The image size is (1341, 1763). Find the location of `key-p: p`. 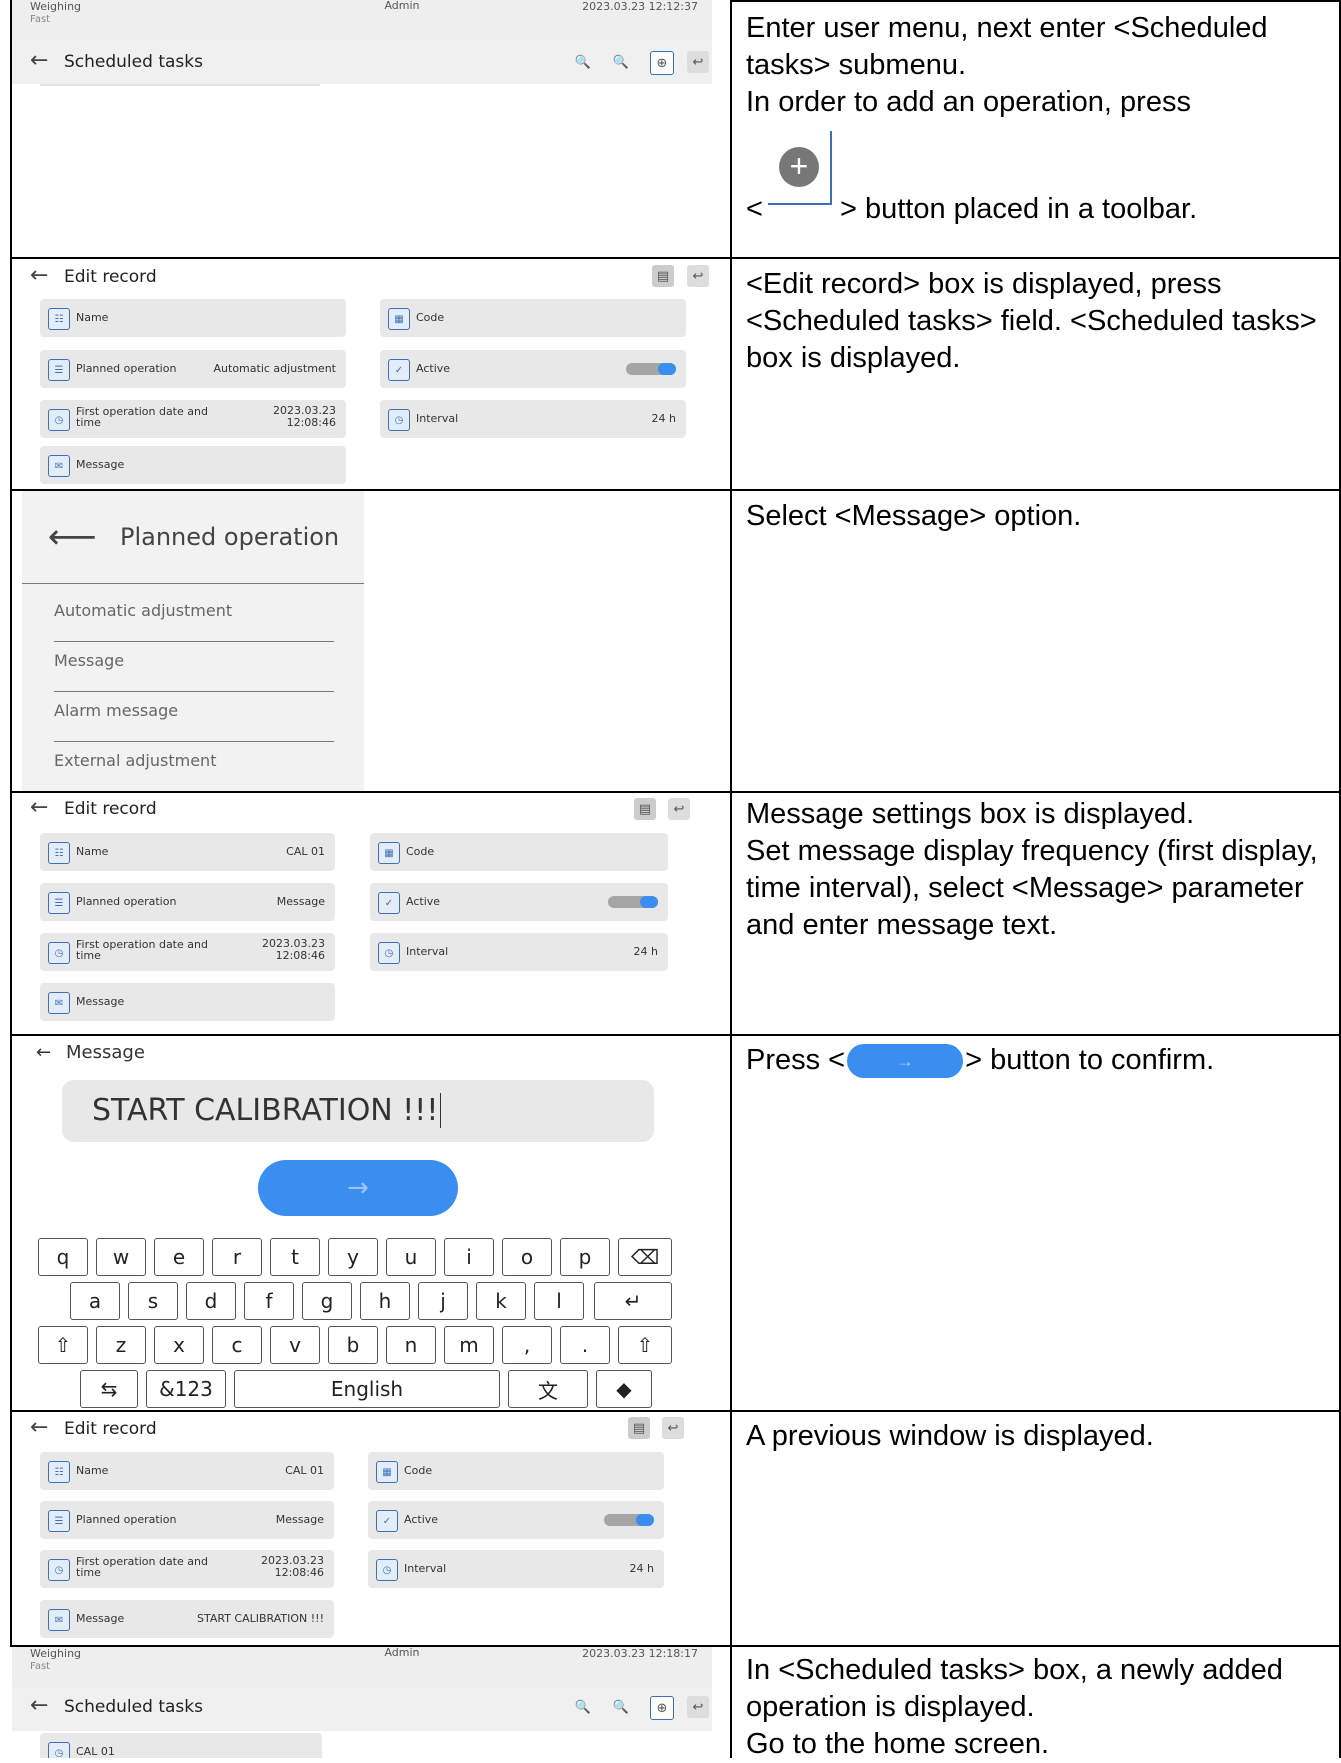

key-p: p is located at coordinates (585, 1257).